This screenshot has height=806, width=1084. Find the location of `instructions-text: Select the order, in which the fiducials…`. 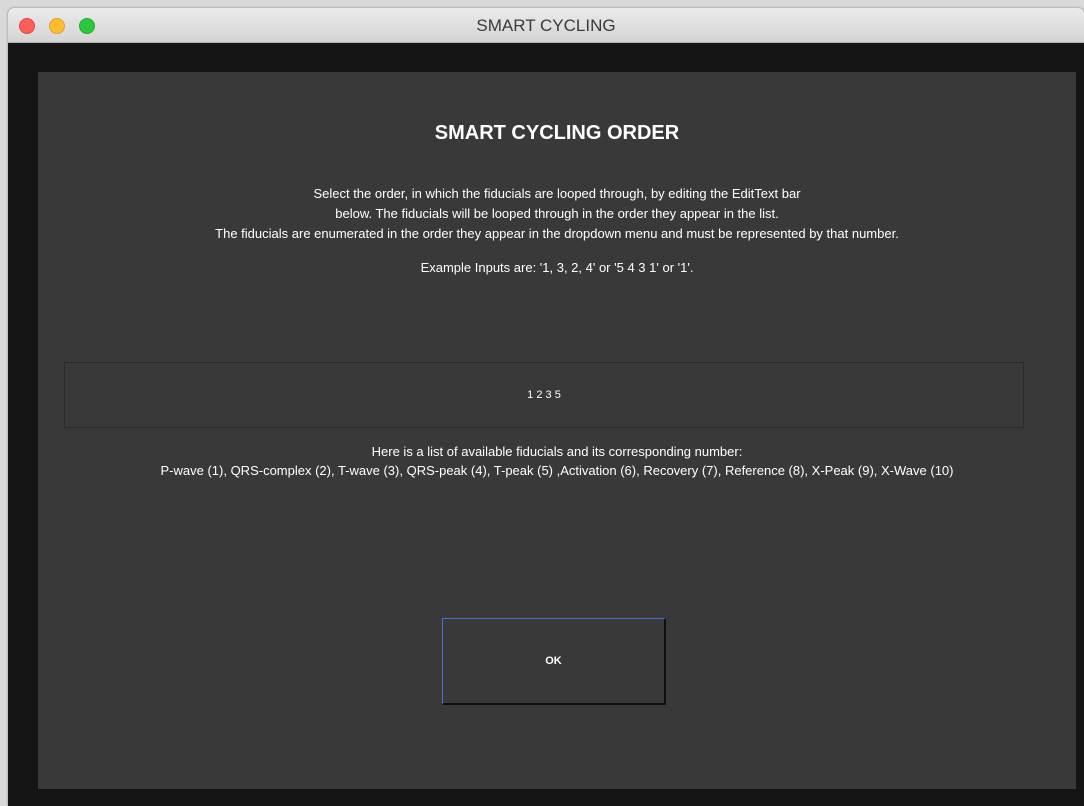

instructions-text: Select the order, in which the fiducials… is located at coordinates (557, 214).